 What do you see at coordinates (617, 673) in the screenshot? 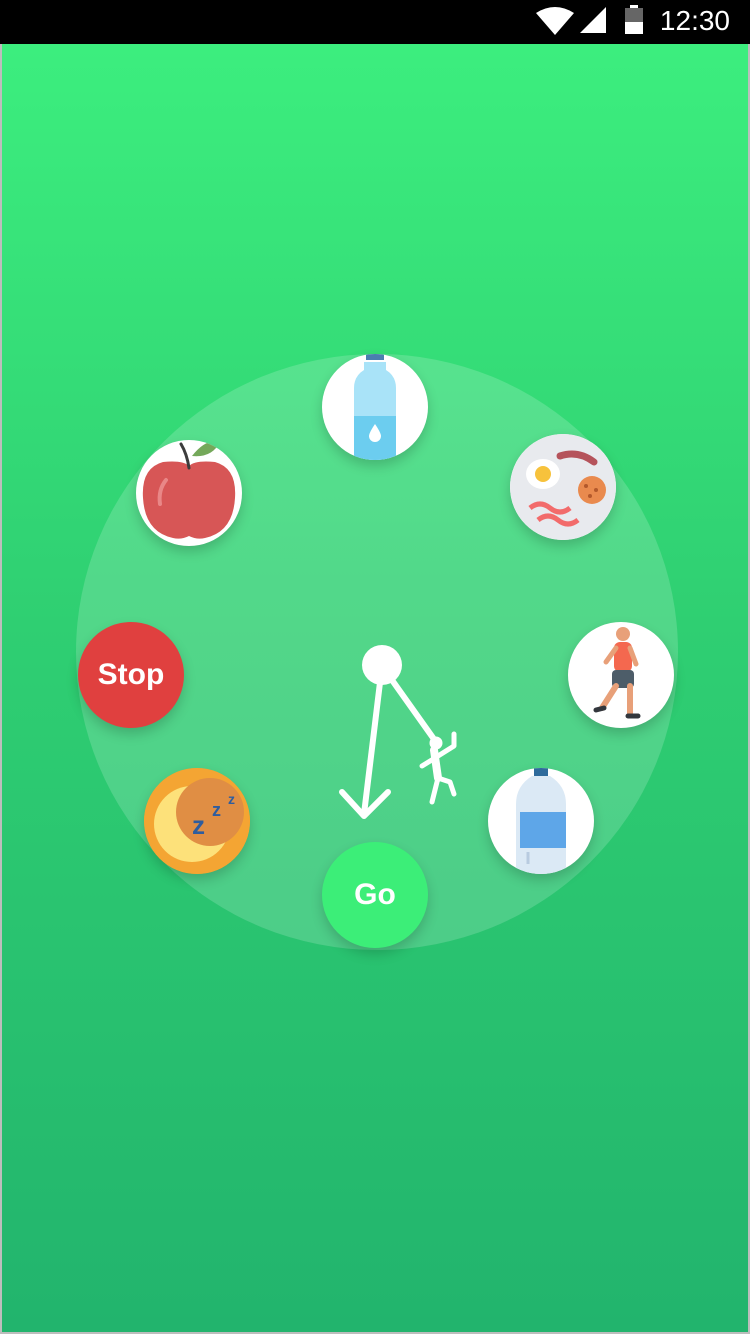
I see `runner-icon` at bounding box center [617, 673].